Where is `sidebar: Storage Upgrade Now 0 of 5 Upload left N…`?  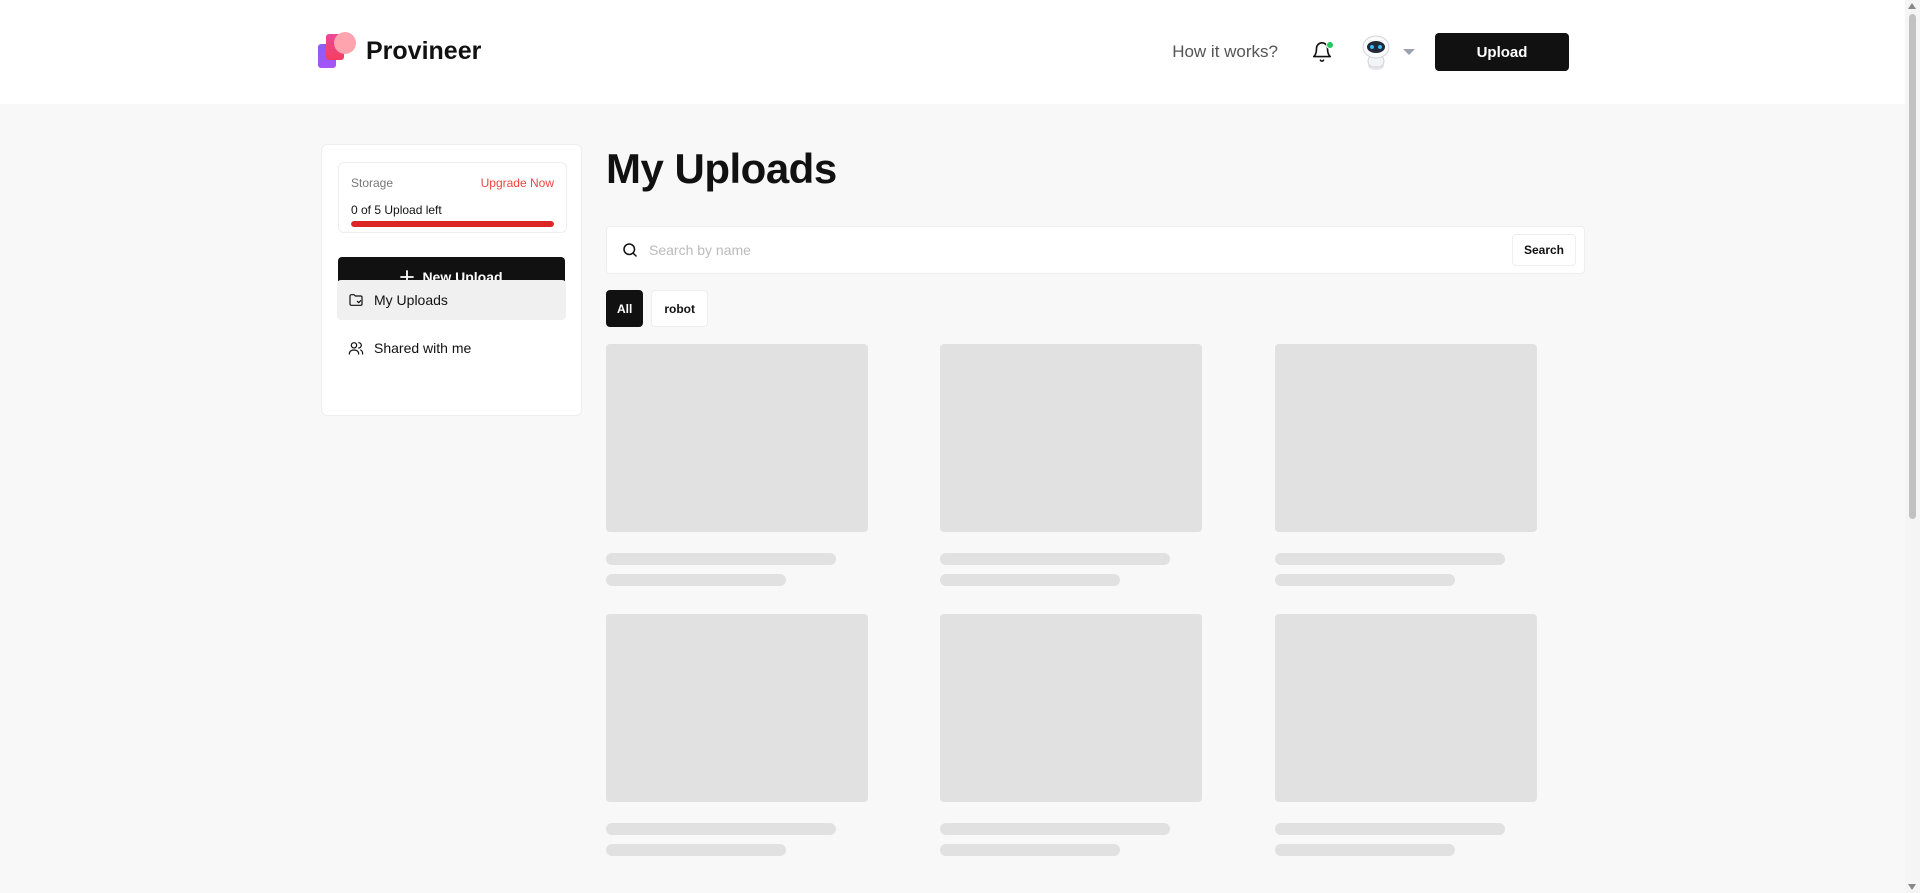 sidebar: Storage Upgrade Now 0 of 5 Upload left N… is located at coordinates (451, 280).